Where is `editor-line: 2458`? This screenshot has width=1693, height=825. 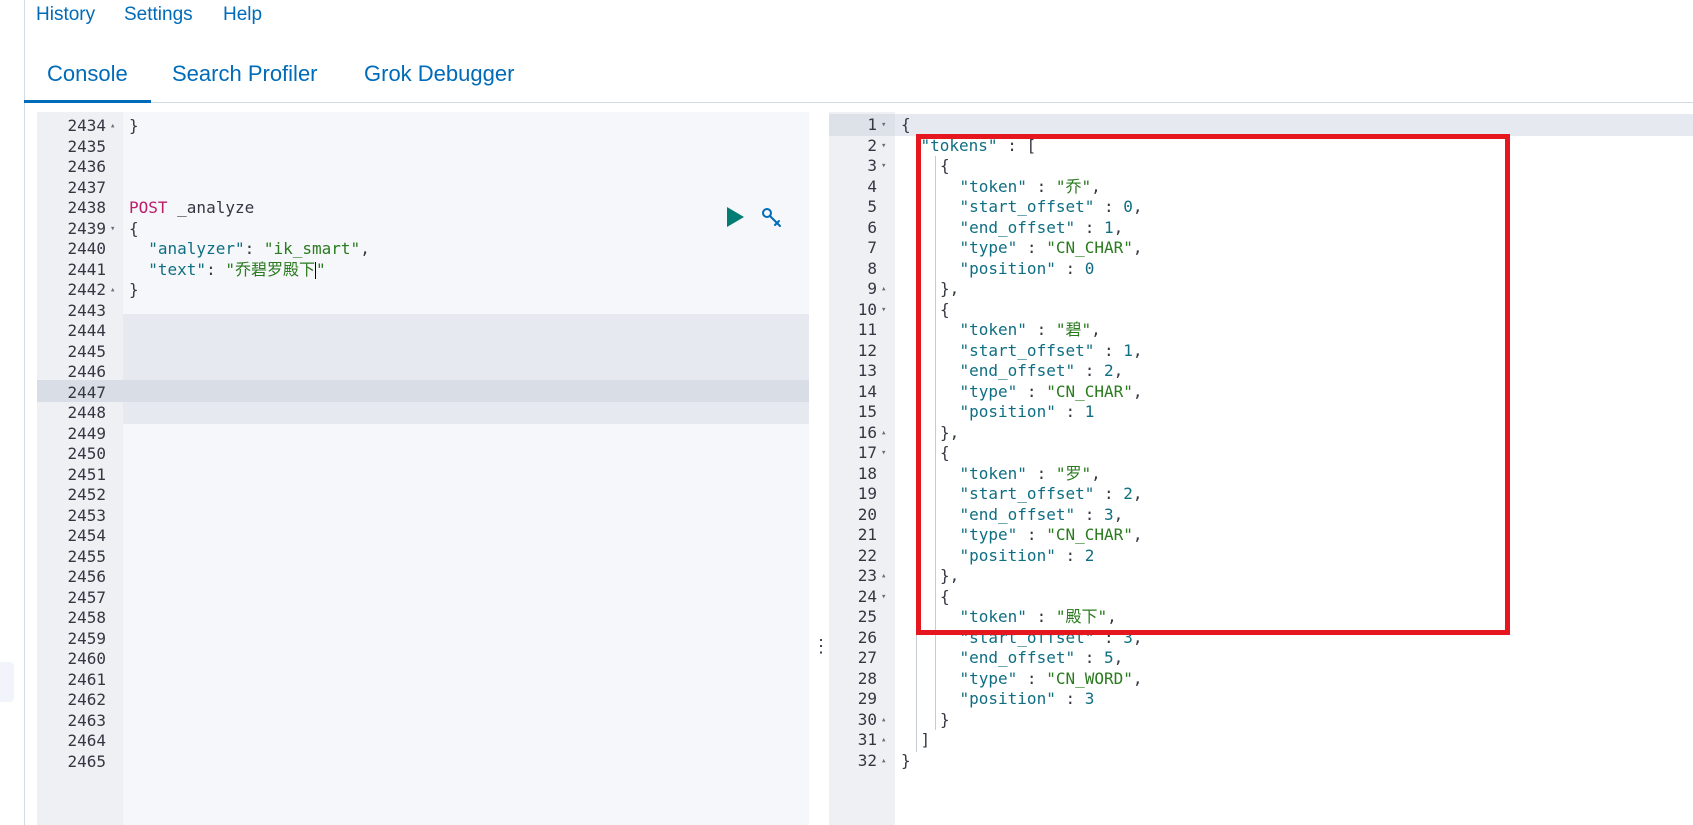
editor-line: 2458 is located at coordinates (423, 618).